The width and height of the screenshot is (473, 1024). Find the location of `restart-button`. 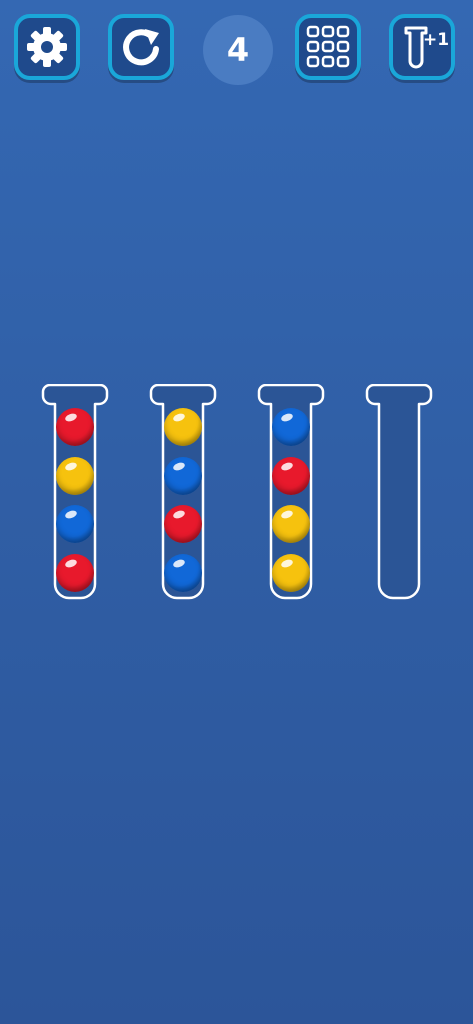

restart-button is located at coordinates (141, 47).